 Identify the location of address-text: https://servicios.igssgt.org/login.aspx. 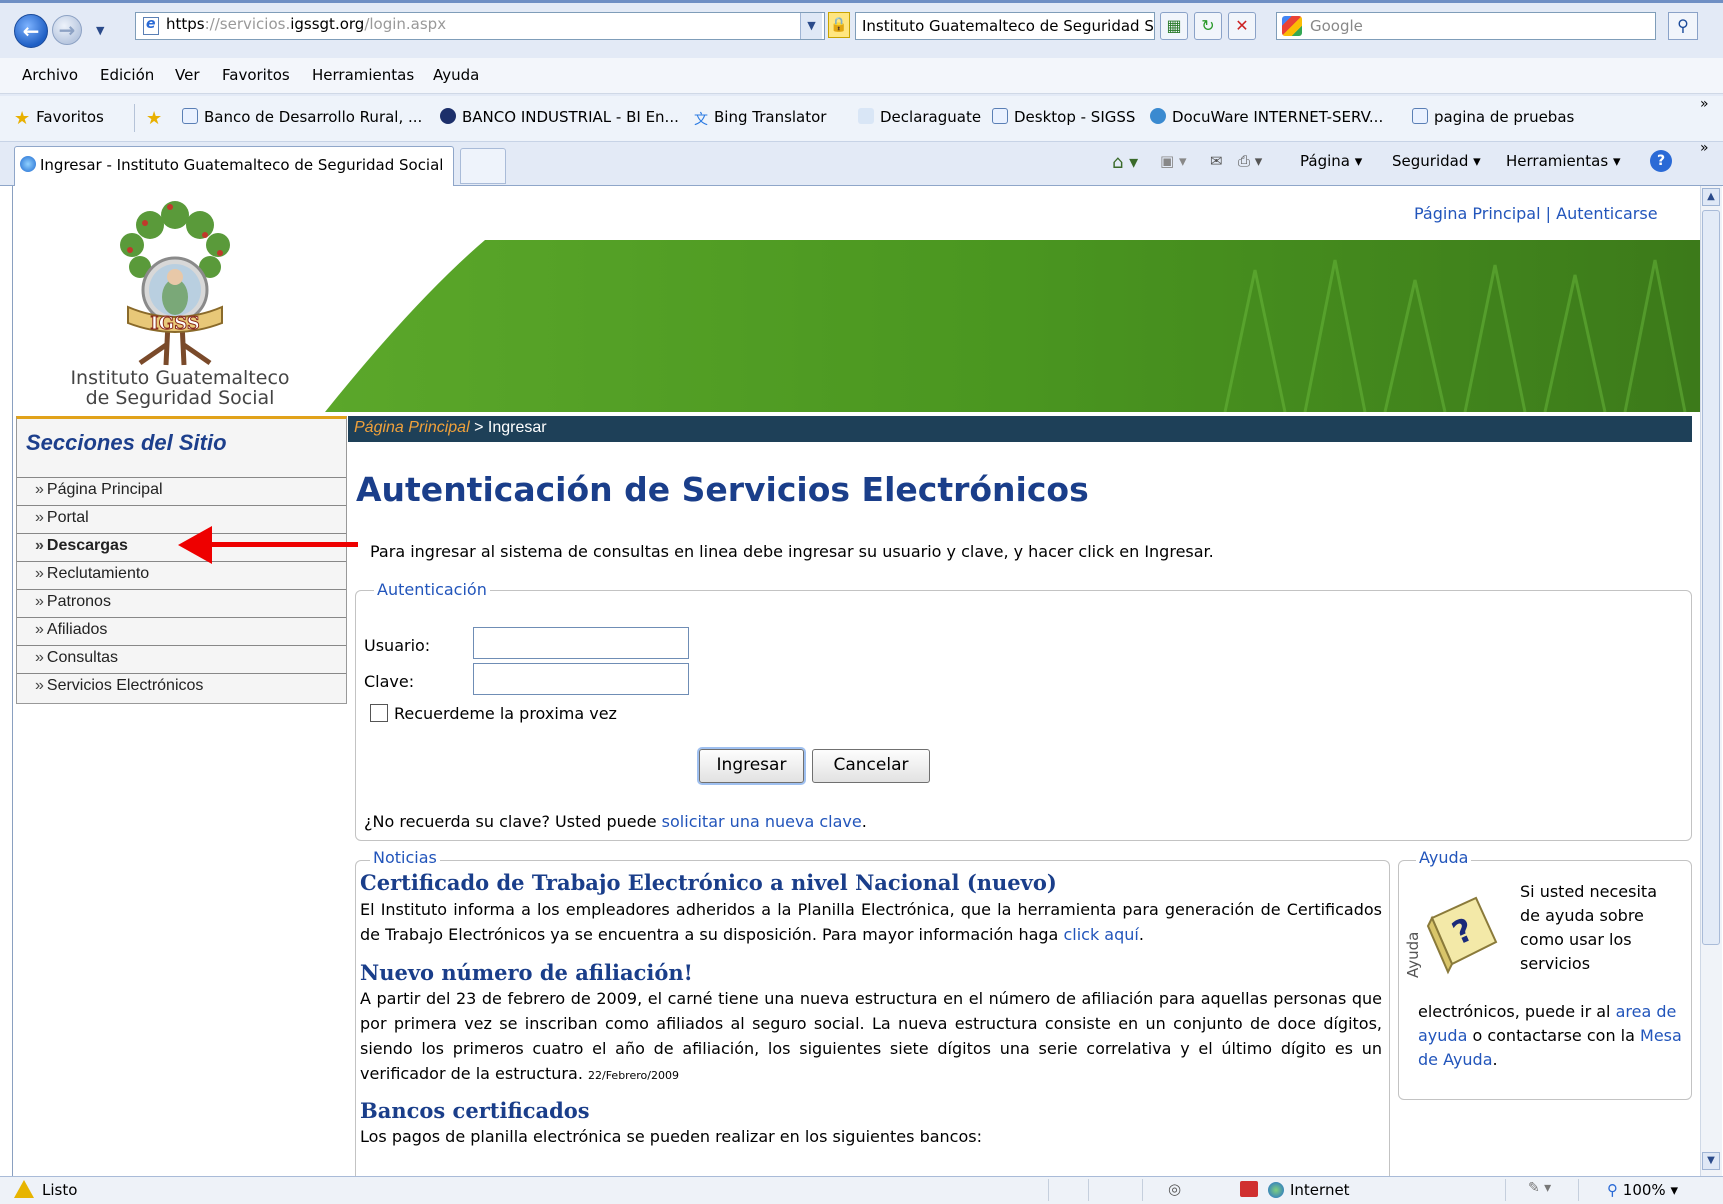
(306, 24).